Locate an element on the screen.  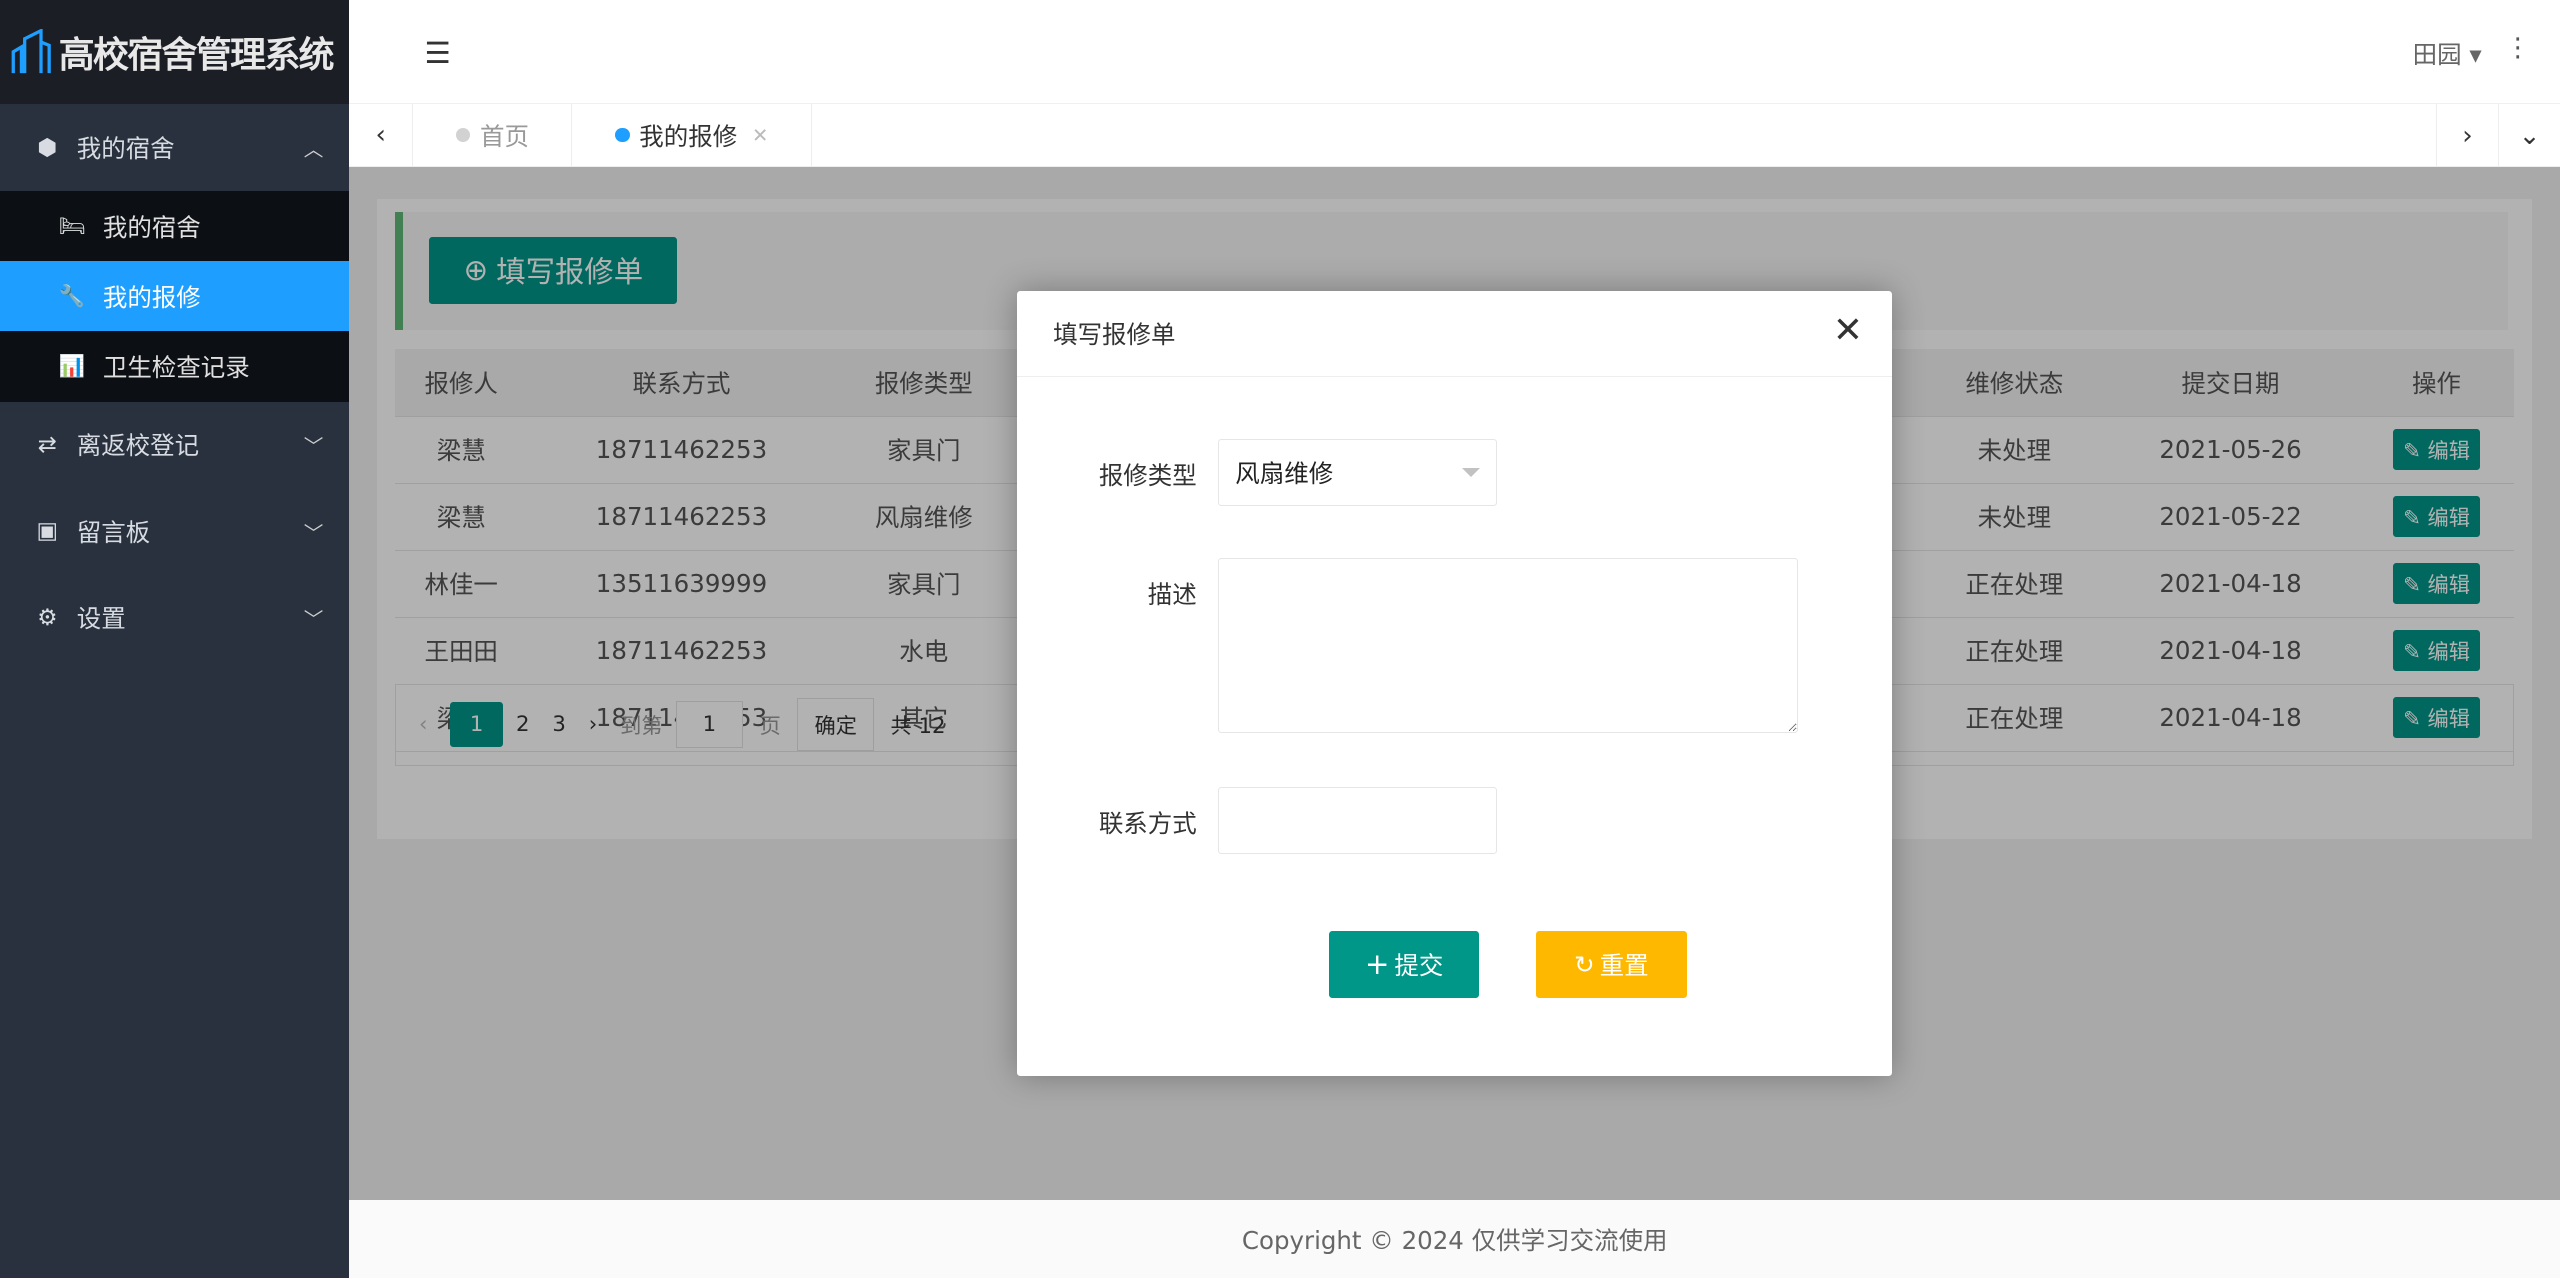
reset-button: ↻ 重置 is located at coordinates (1611, 964).